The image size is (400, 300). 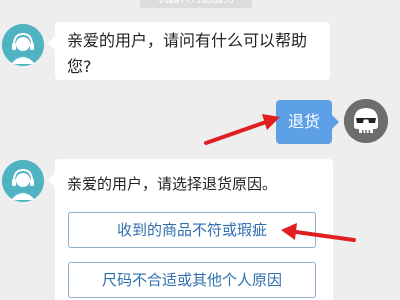 What do you see at coordinates (307, 122) in the screenshot?
I see `user-message-return: 退货` at bounding box center [307, 122].